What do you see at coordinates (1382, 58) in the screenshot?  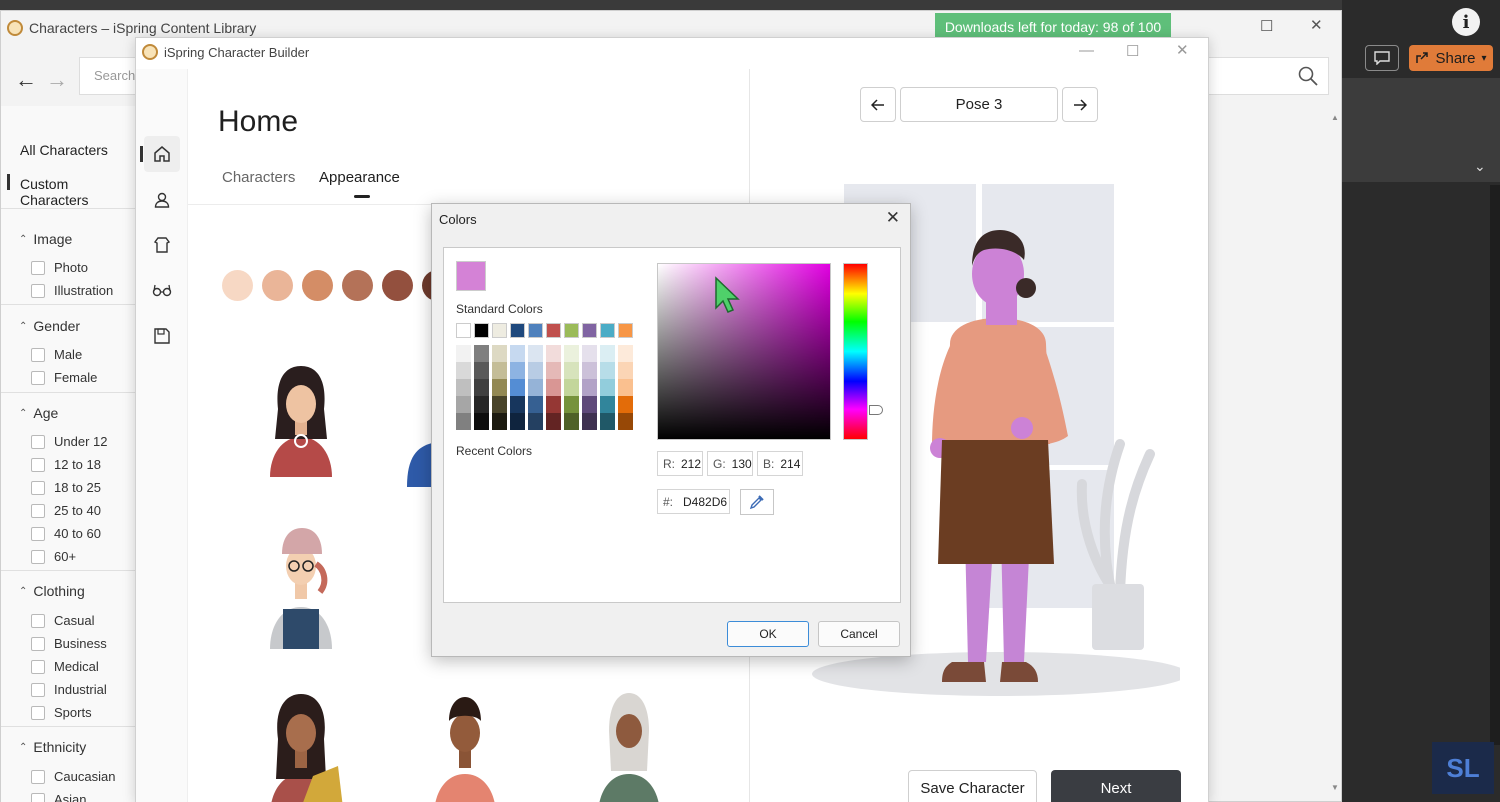 I see `comment-button` at bounding box center [1382, 58].